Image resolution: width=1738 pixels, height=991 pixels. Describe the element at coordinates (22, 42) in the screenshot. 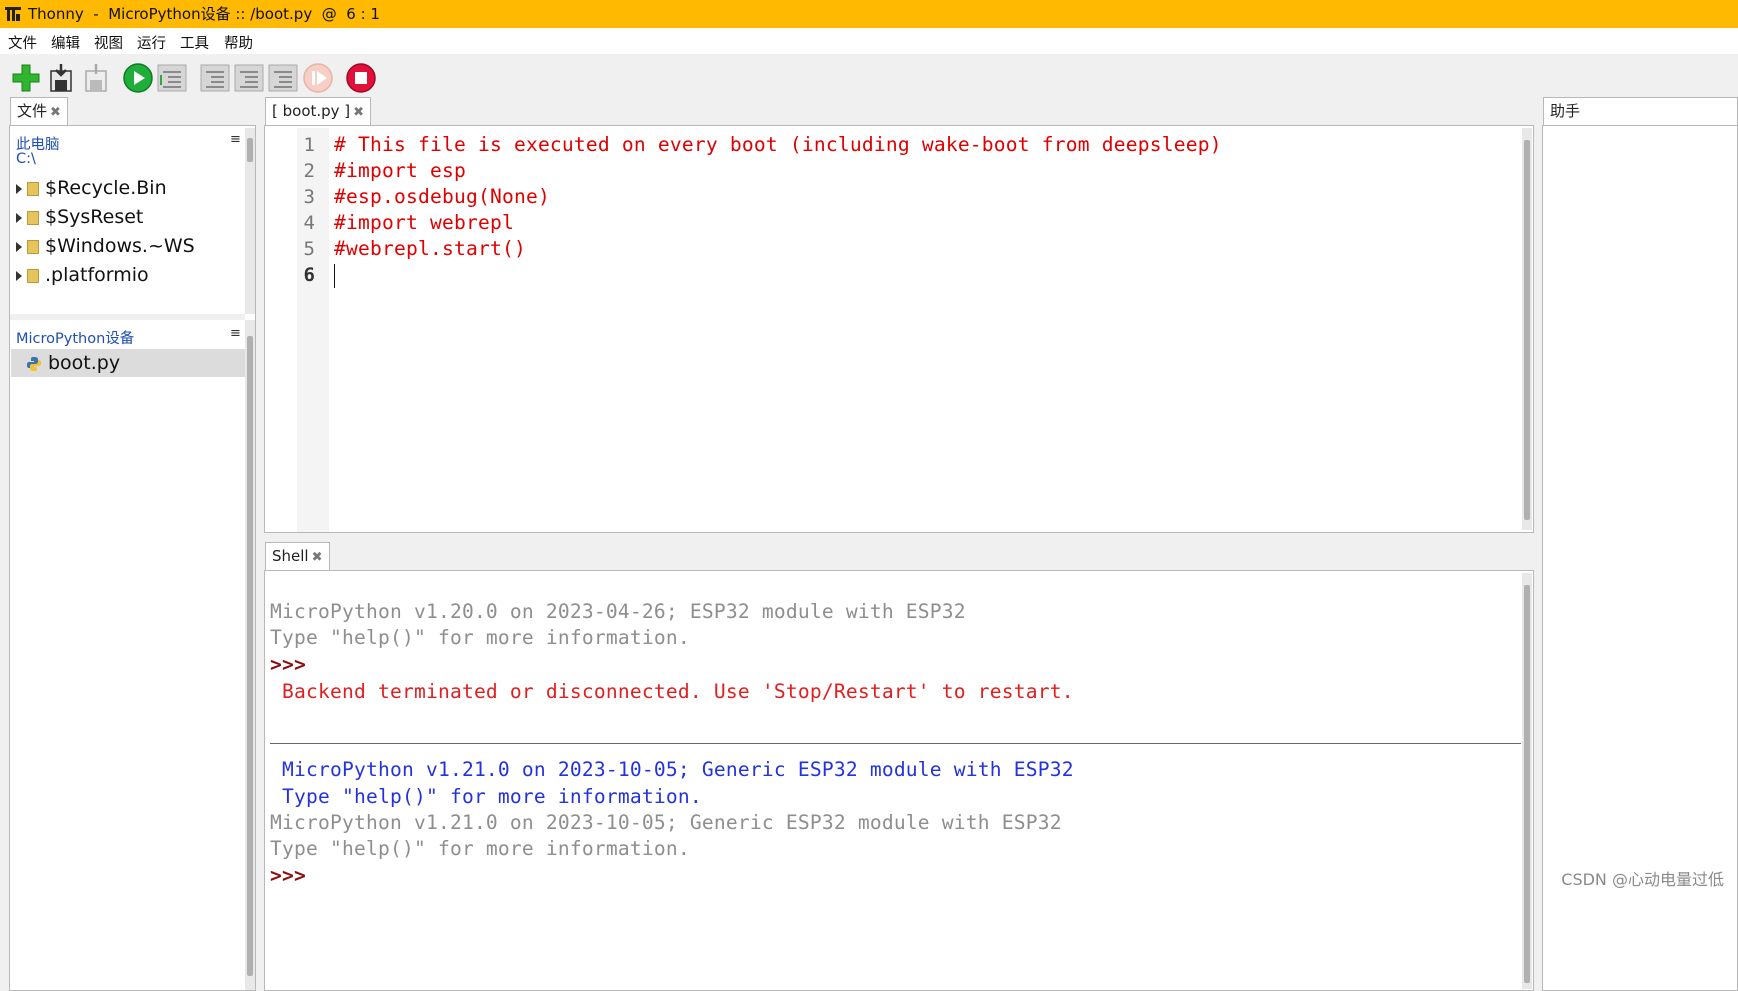

I see `menu-file: 文件` at that location.